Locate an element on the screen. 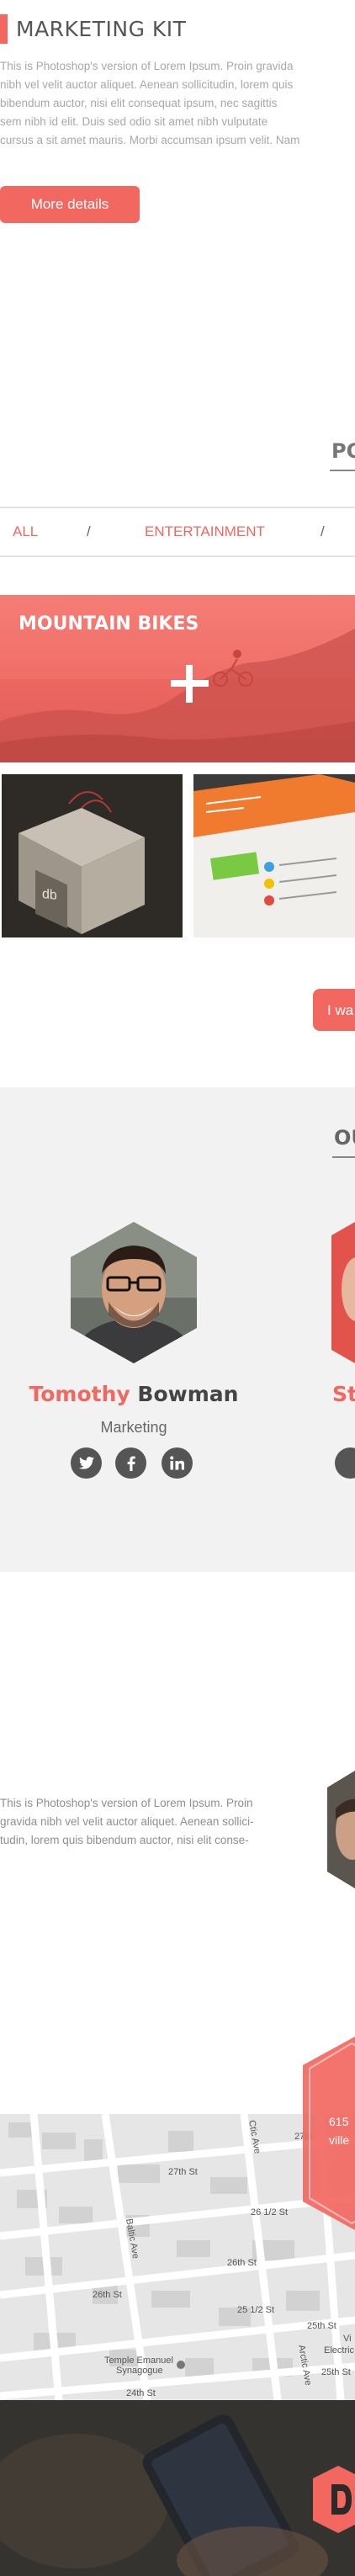 Image resolution: width=355 pixels, height=2576 pixels. svg-text: Temple Emanuel is located at coordinates (138, 2361).